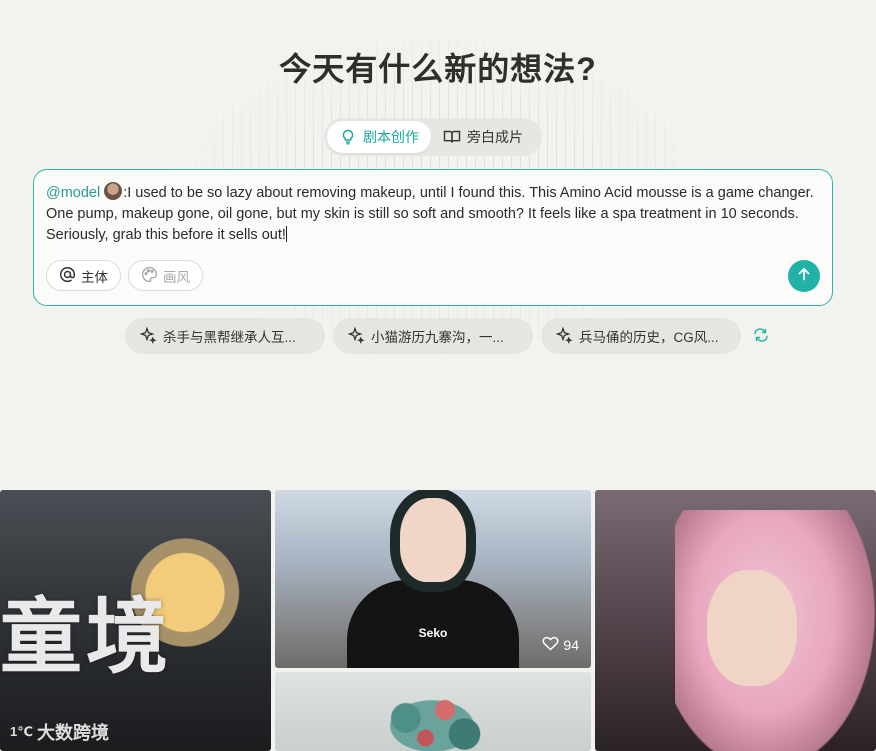  I want to click on page-title: 今天有什么新的想法?, so click(438, 69).